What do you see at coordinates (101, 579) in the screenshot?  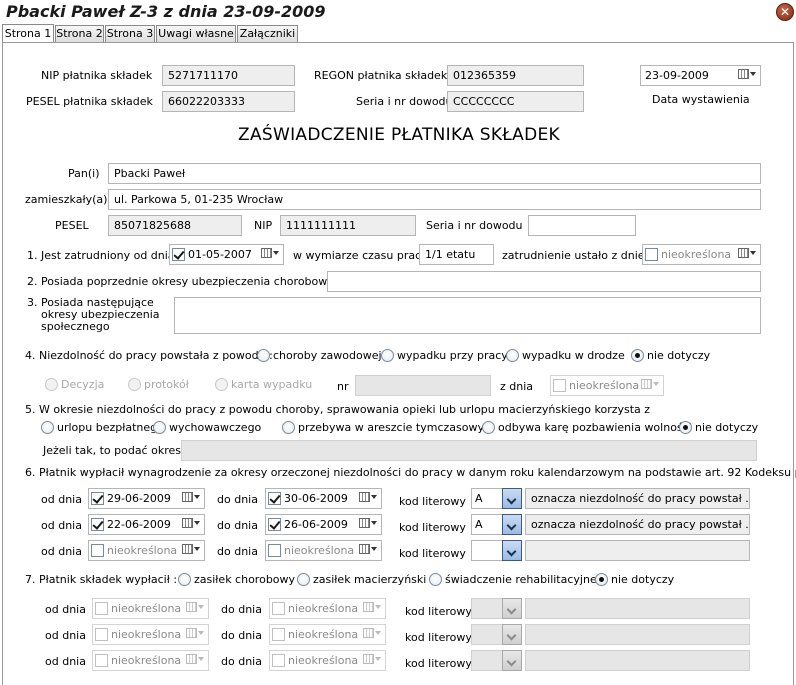 I see `s7-label: 7. Płatnik składek wypłacił :` at bounding box center [101, 579].